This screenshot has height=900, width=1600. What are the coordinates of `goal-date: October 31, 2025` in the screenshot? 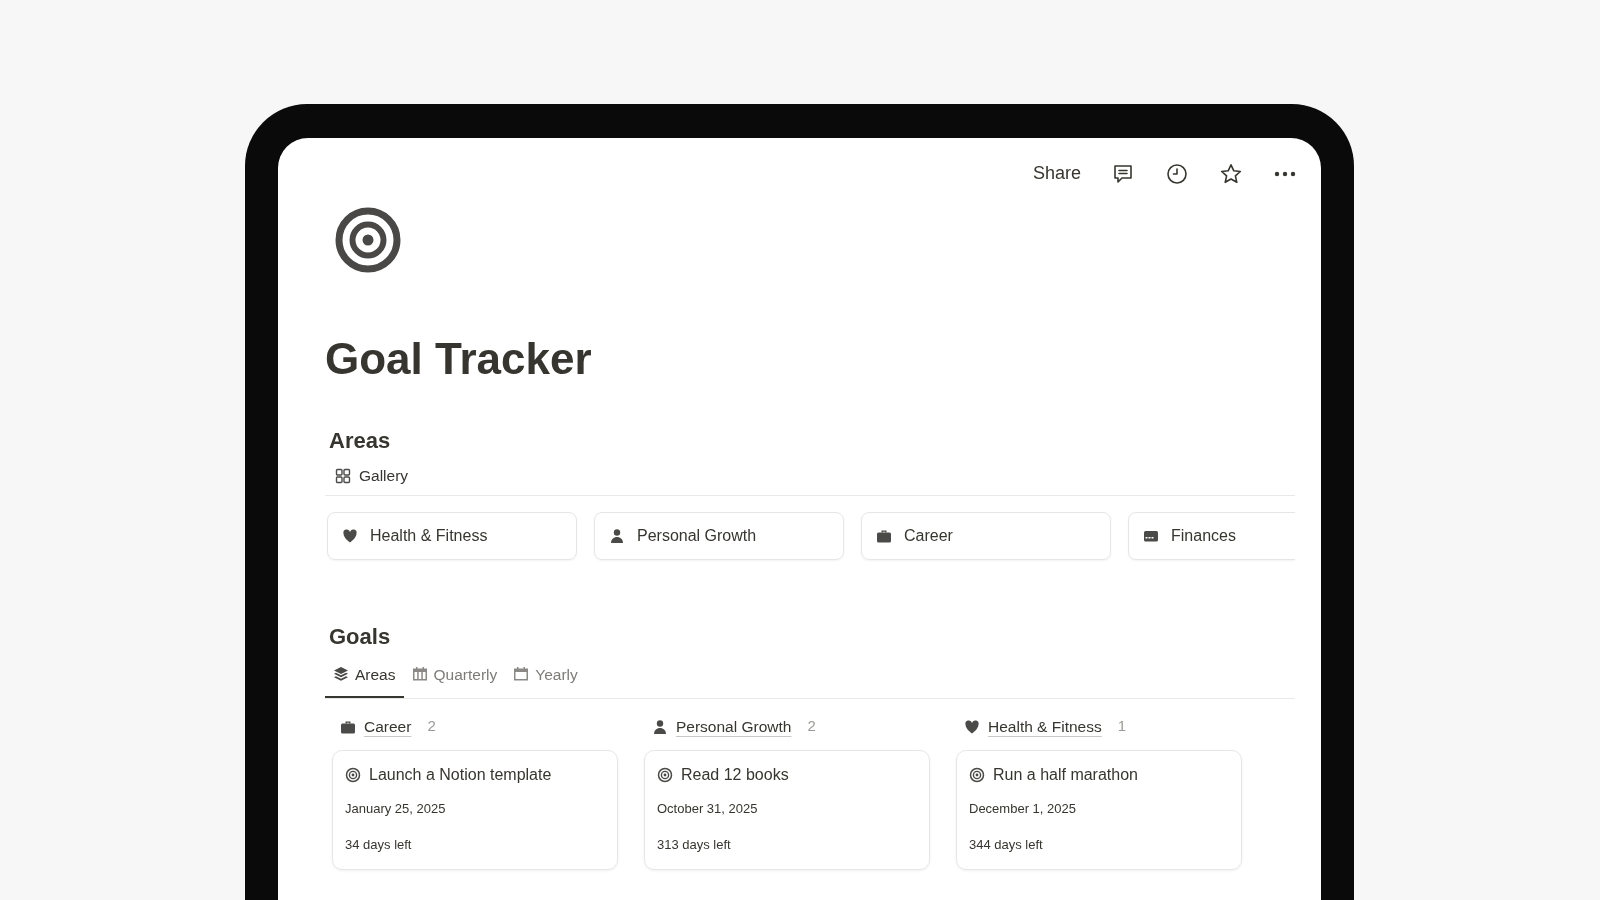 It's located at (708, 809).